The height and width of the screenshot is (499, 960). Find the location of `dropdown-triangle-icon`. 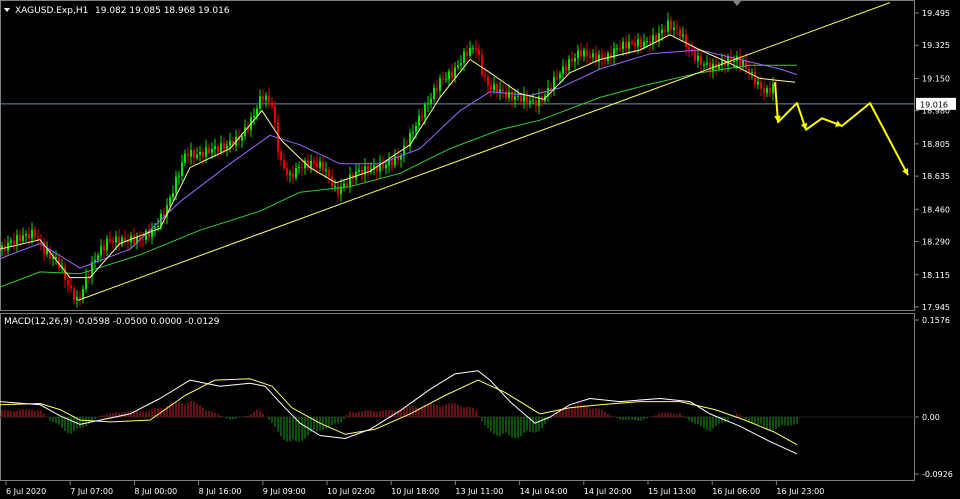

dropdown-triangle-icon is located at coordinates (7, 10).